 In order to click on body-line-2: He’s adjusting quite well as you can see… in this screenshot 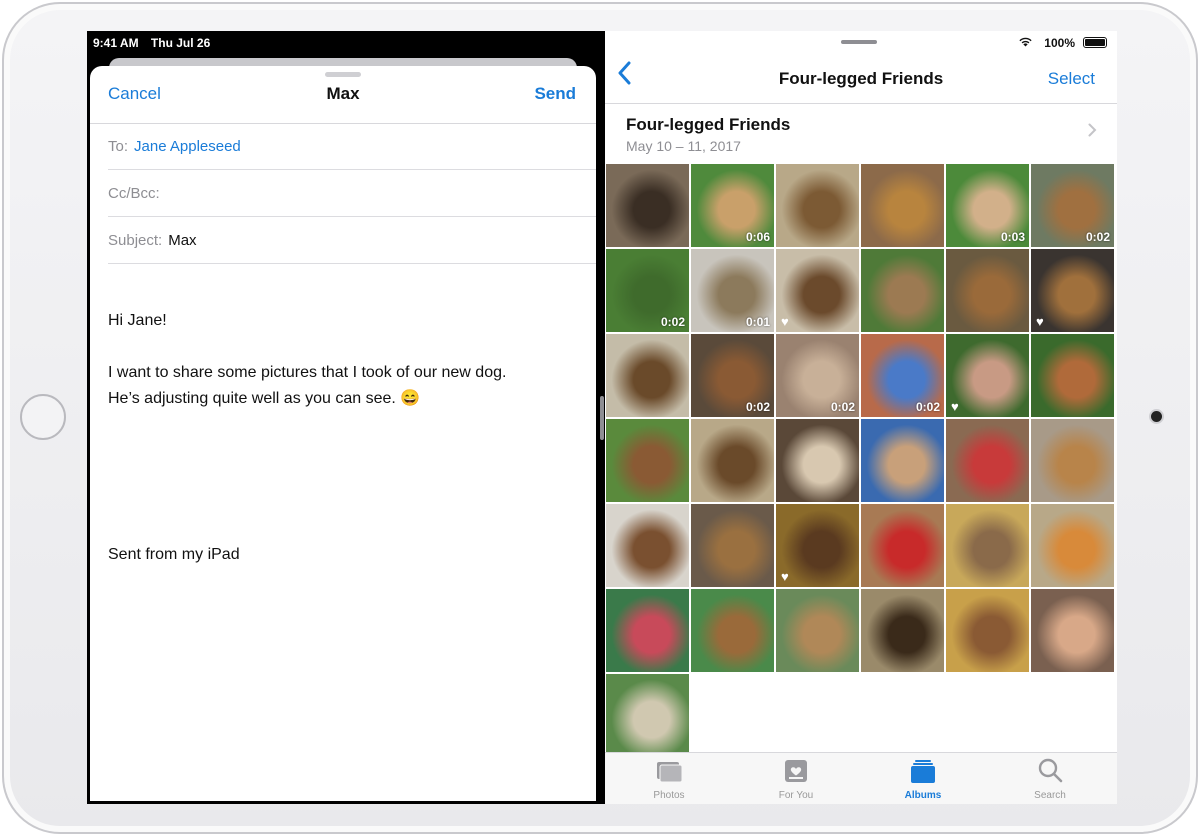, I will do `click(264, 399)`.